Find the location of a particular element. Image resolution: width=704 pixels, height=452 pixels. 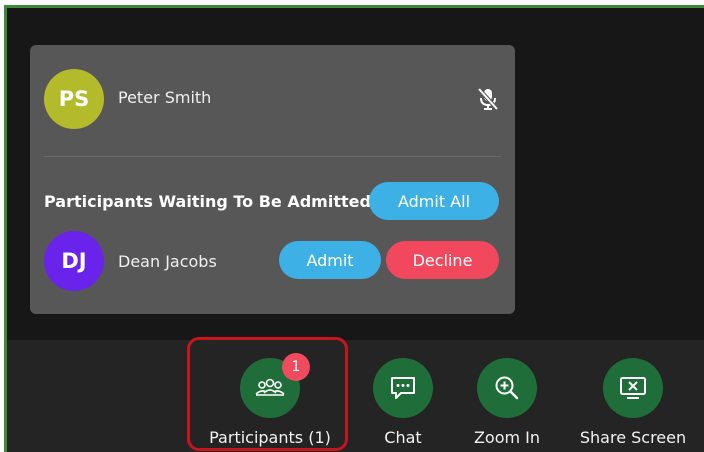

share-screen-button-circle is located at coordinates (633, 388).